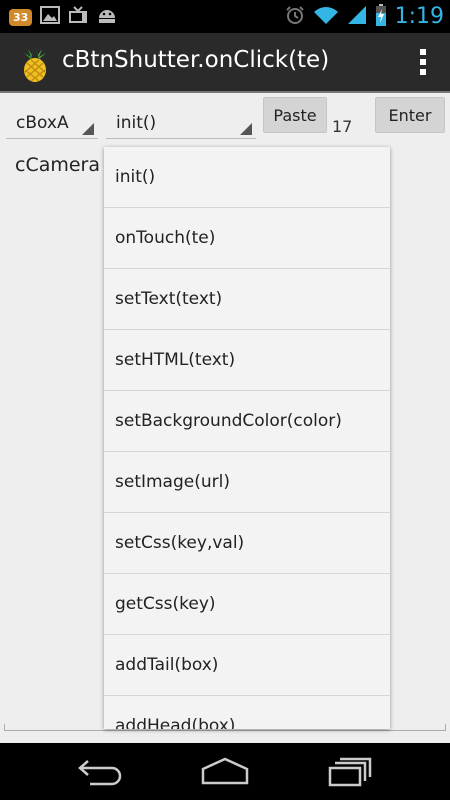 The width and height of the screenshot is (450, 800). I want to click on dropdown-item: init(), so click(247, 177).